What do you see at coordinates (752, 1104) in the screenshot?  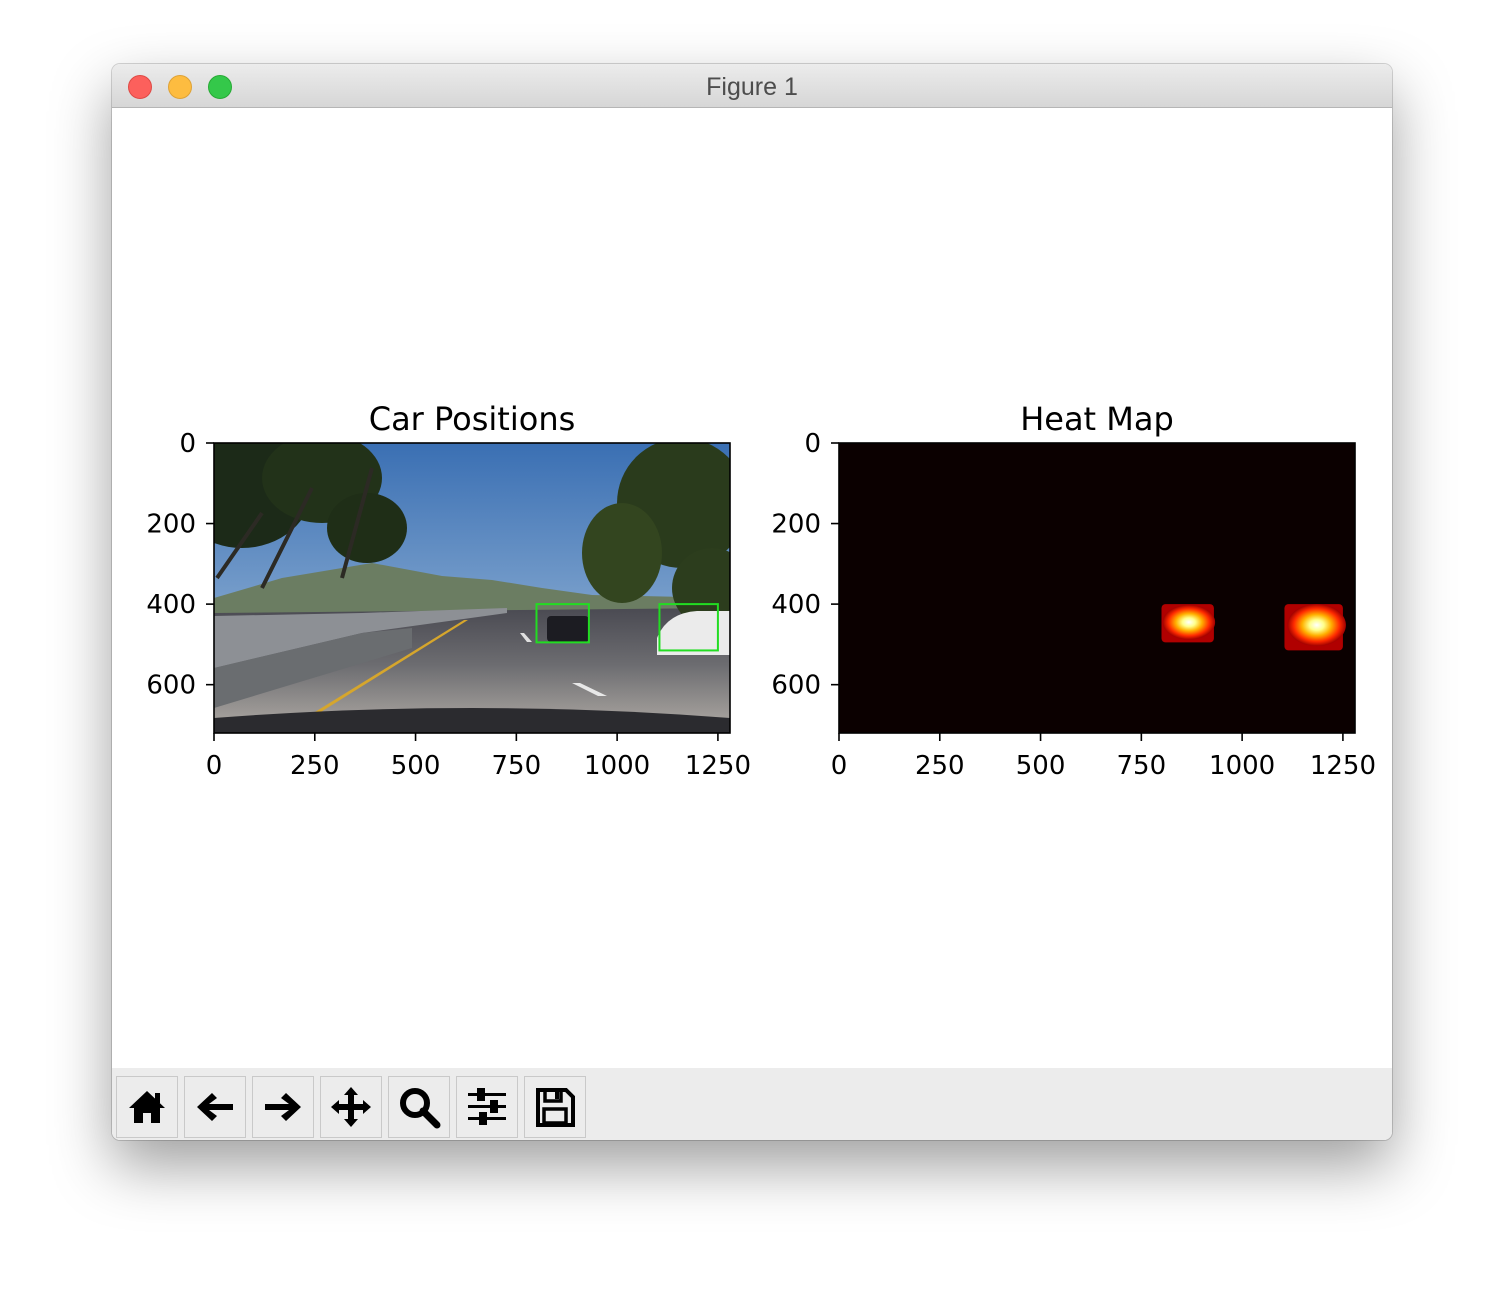 I see `navigation-toolbar` at bounding box center [752, 1104].